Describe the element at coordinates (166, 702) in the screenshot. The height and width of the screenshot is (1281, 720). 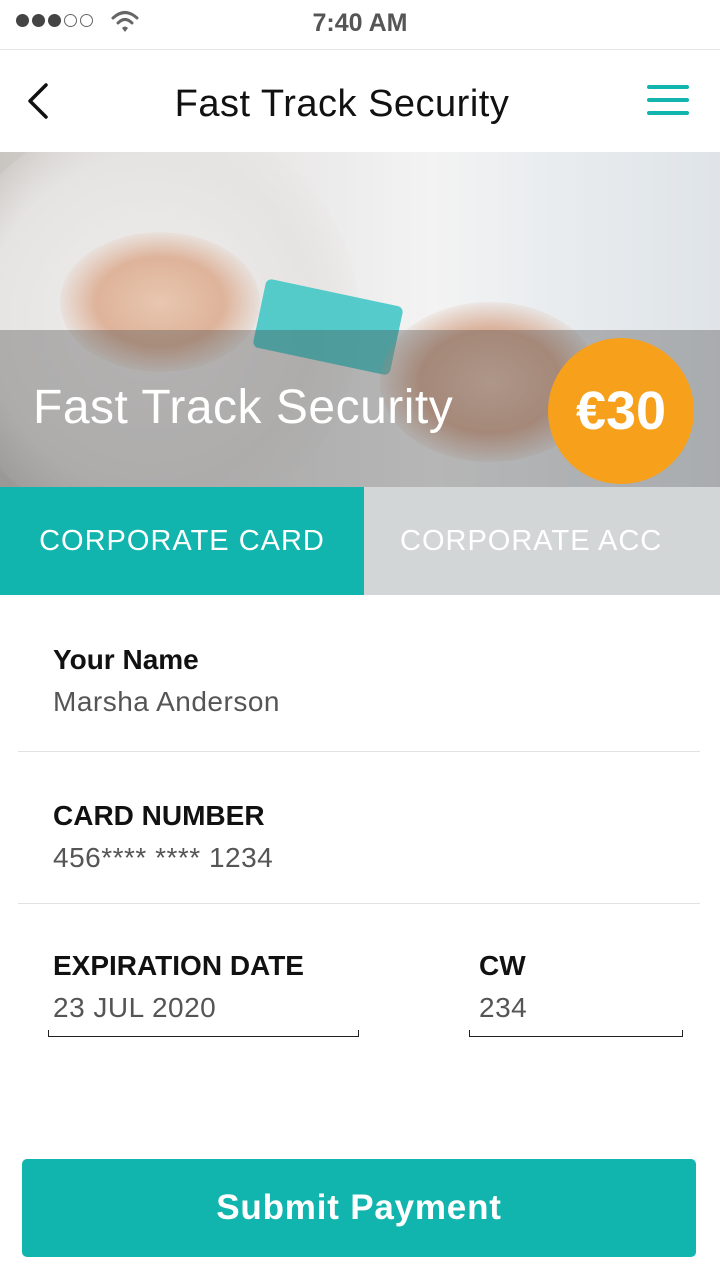
I see `name-value: Marsha Anderson` at that location.